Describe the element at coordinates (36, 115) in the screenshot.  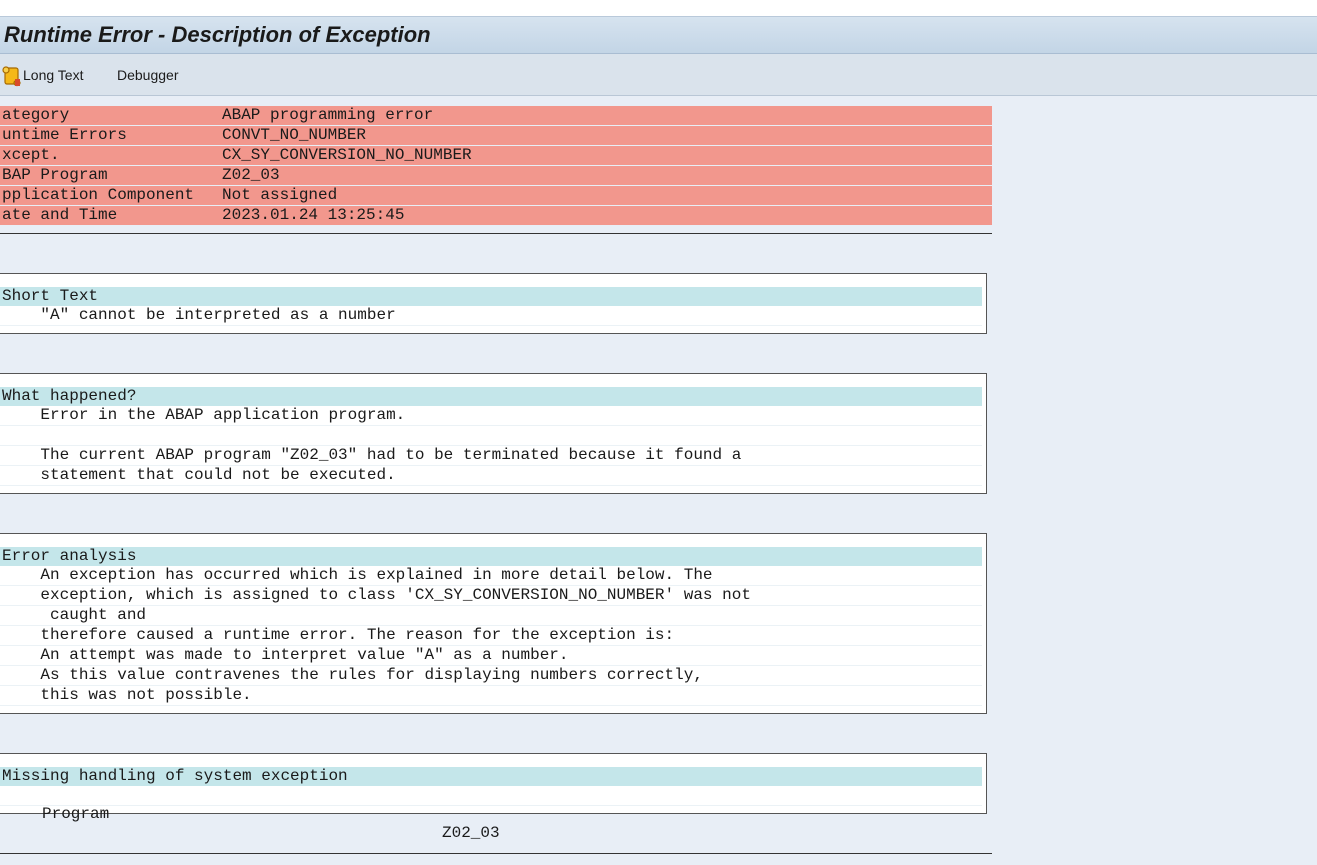
I see `header-key: ategory` at that location.